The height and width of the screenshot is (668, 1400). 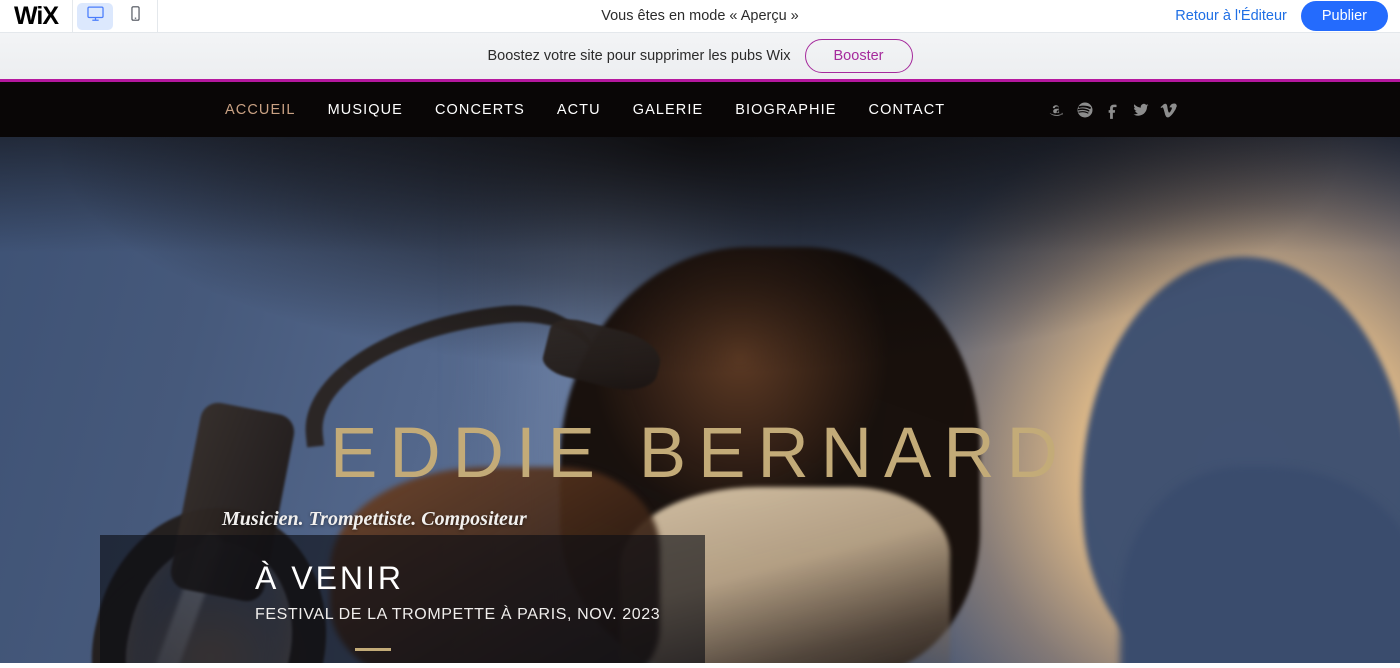 I want to click on facebook-icon, so click(x=1113, y=110).